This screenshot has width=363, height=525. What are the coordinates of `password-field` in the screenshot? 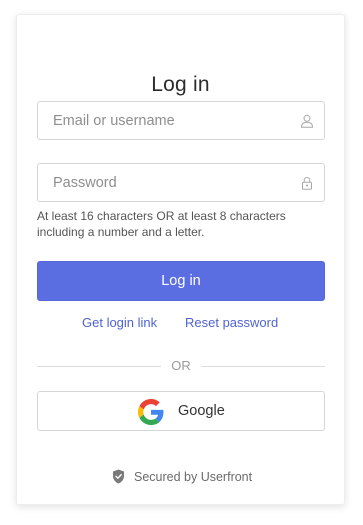 It's located at (181, 182).